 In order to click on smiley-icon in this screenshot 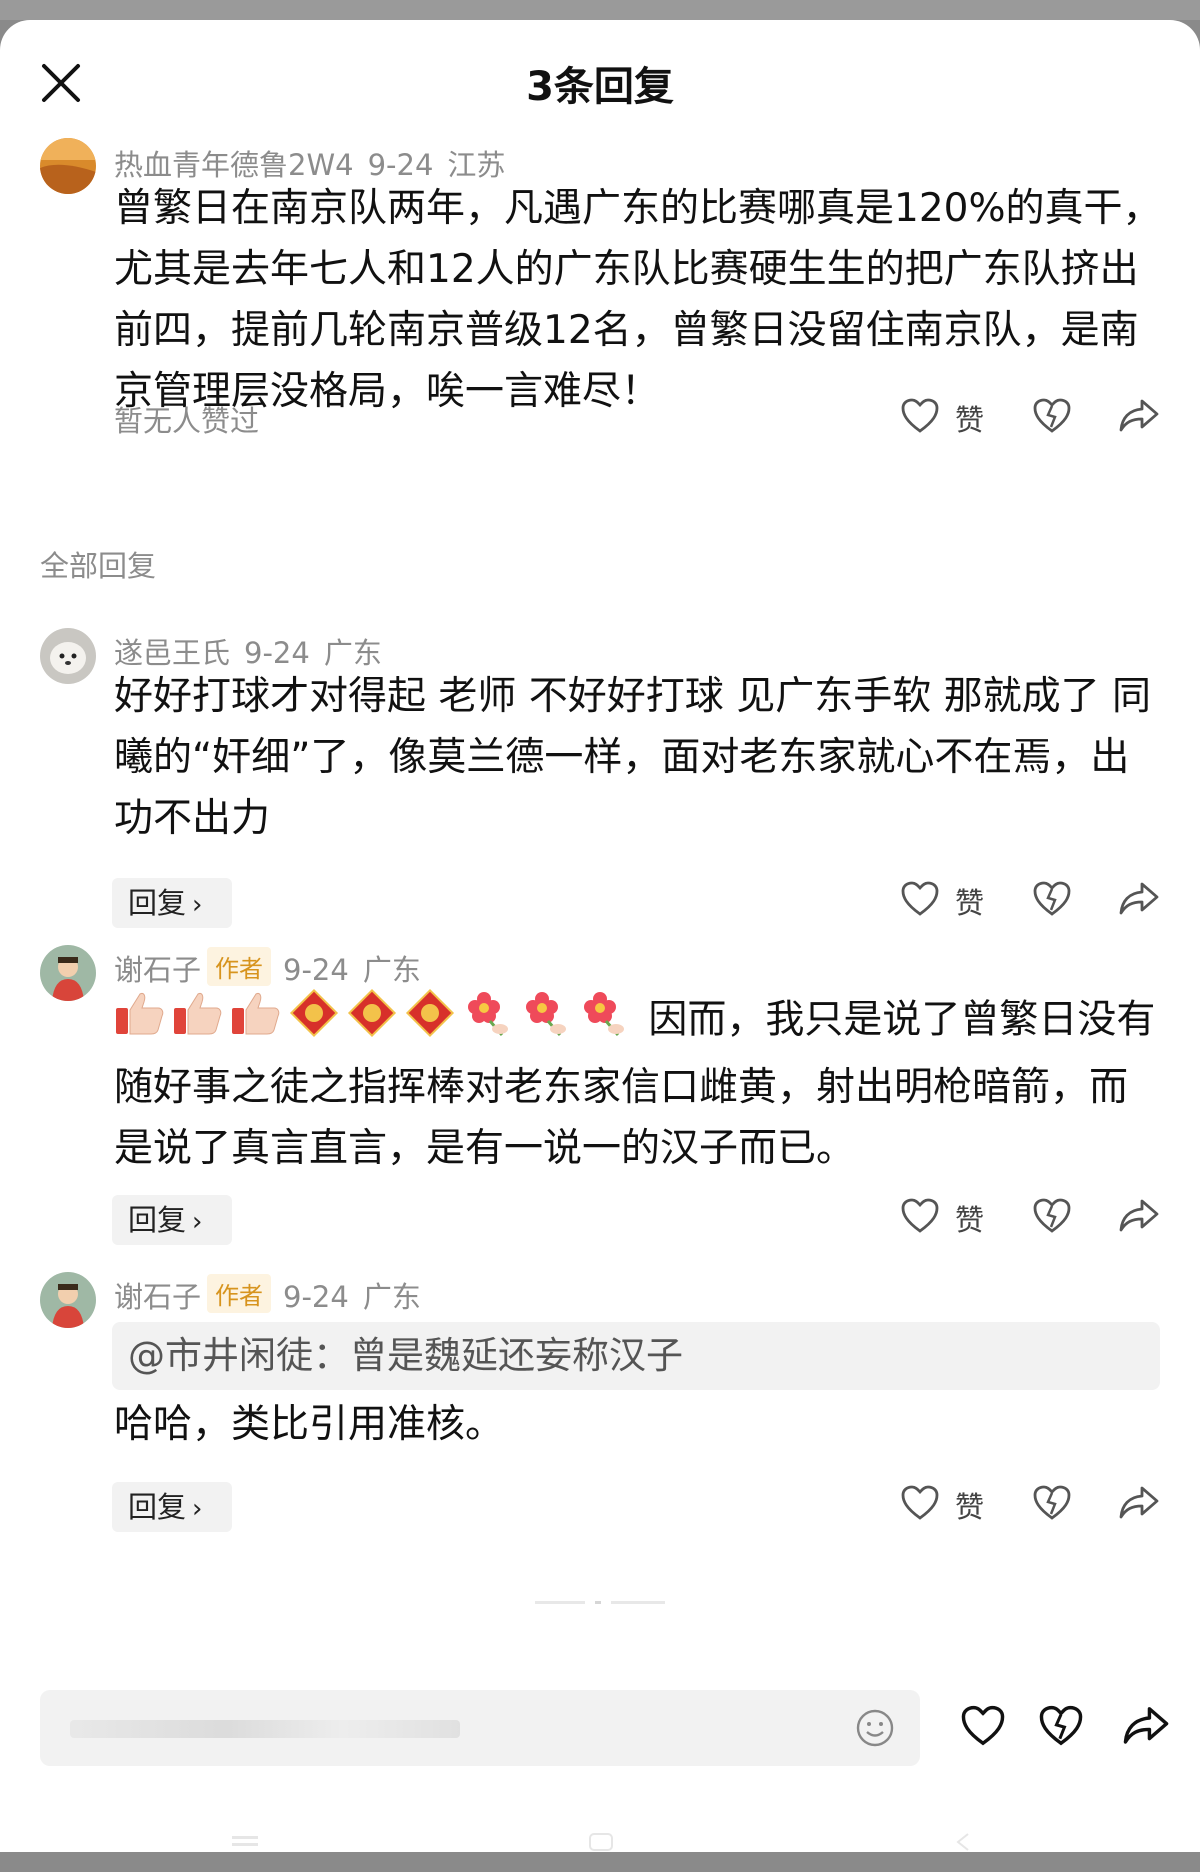, I will do `click(875, 1728)`.